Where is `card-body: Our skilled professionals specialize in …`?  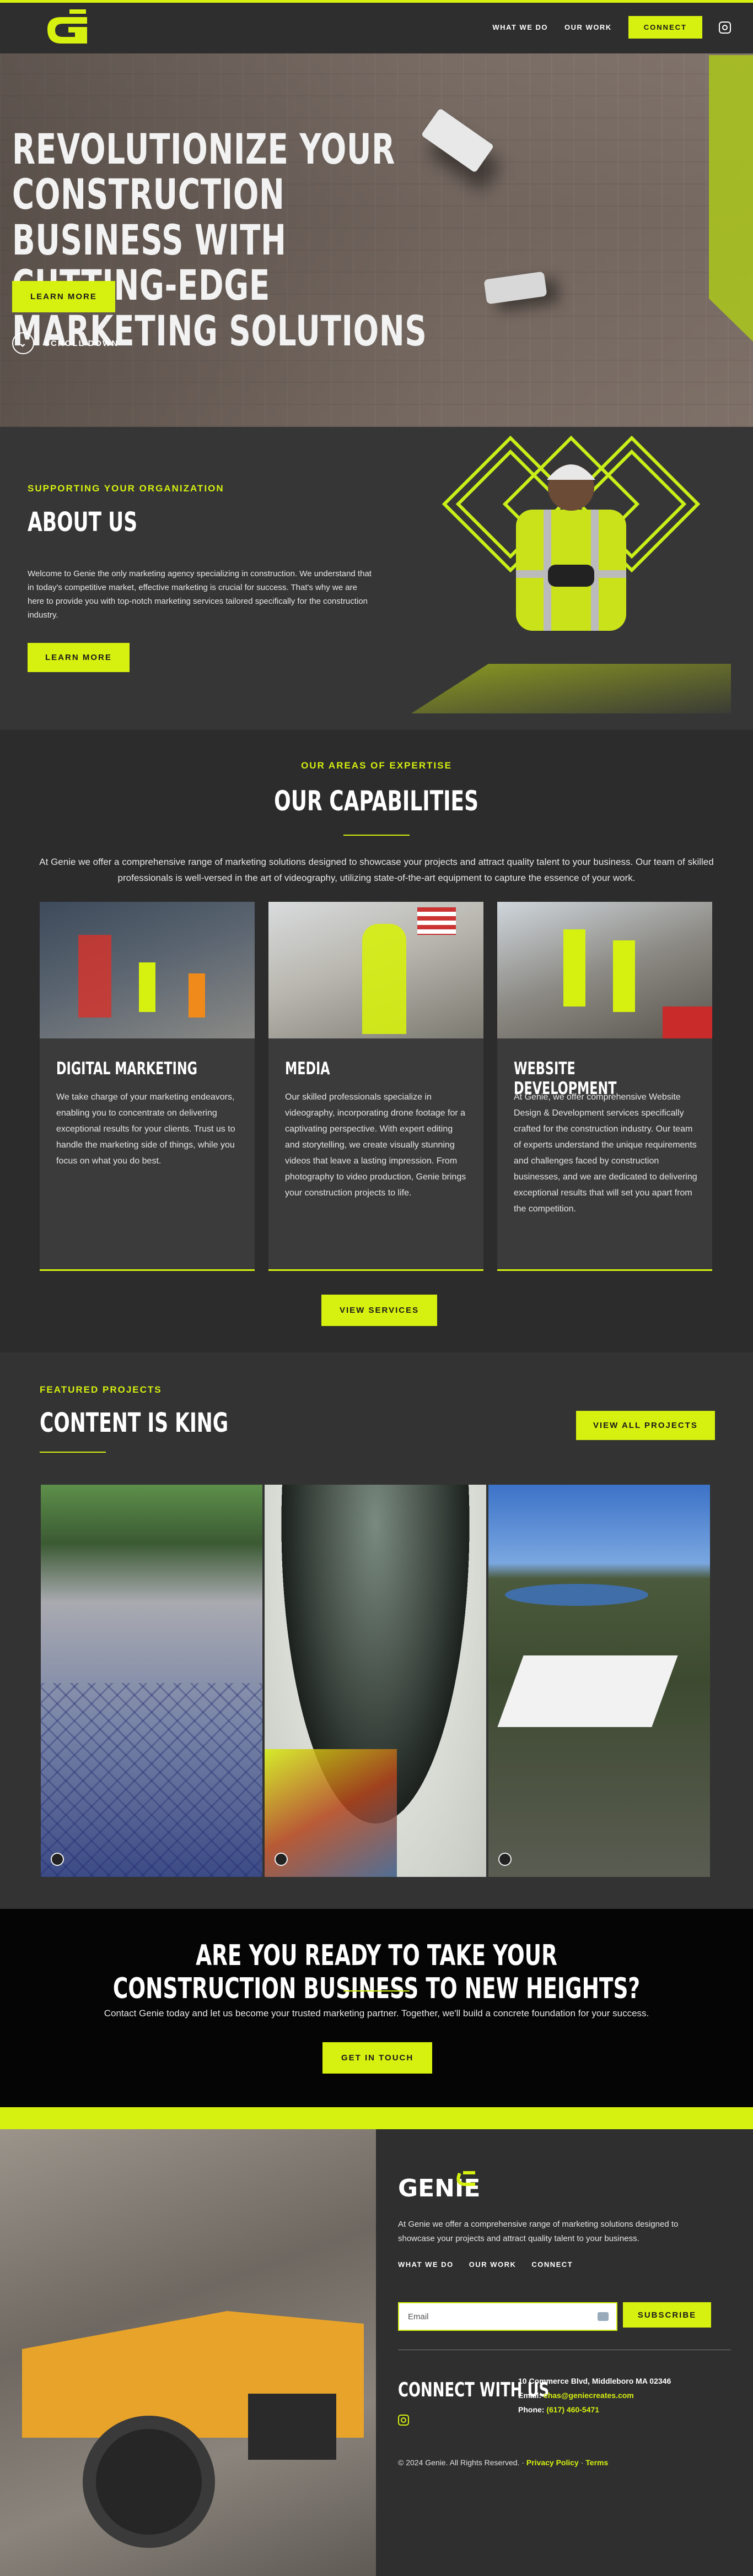 card-body: Our skilled professionals specialize in … is located at coordinates (375, 1145).